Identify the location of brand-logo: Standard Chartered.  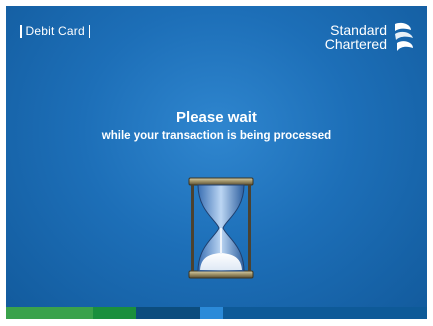
(371, 37).